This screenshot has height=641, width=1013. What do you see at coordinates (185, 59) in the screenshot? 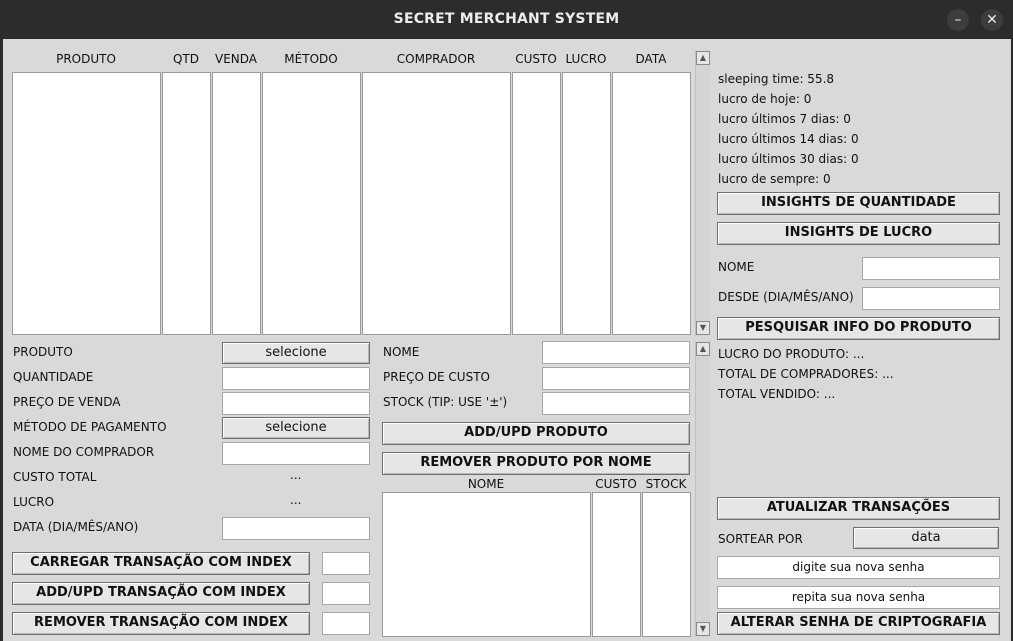
I see `col-header-qtd: QTD` at bounding box center [185, 59].